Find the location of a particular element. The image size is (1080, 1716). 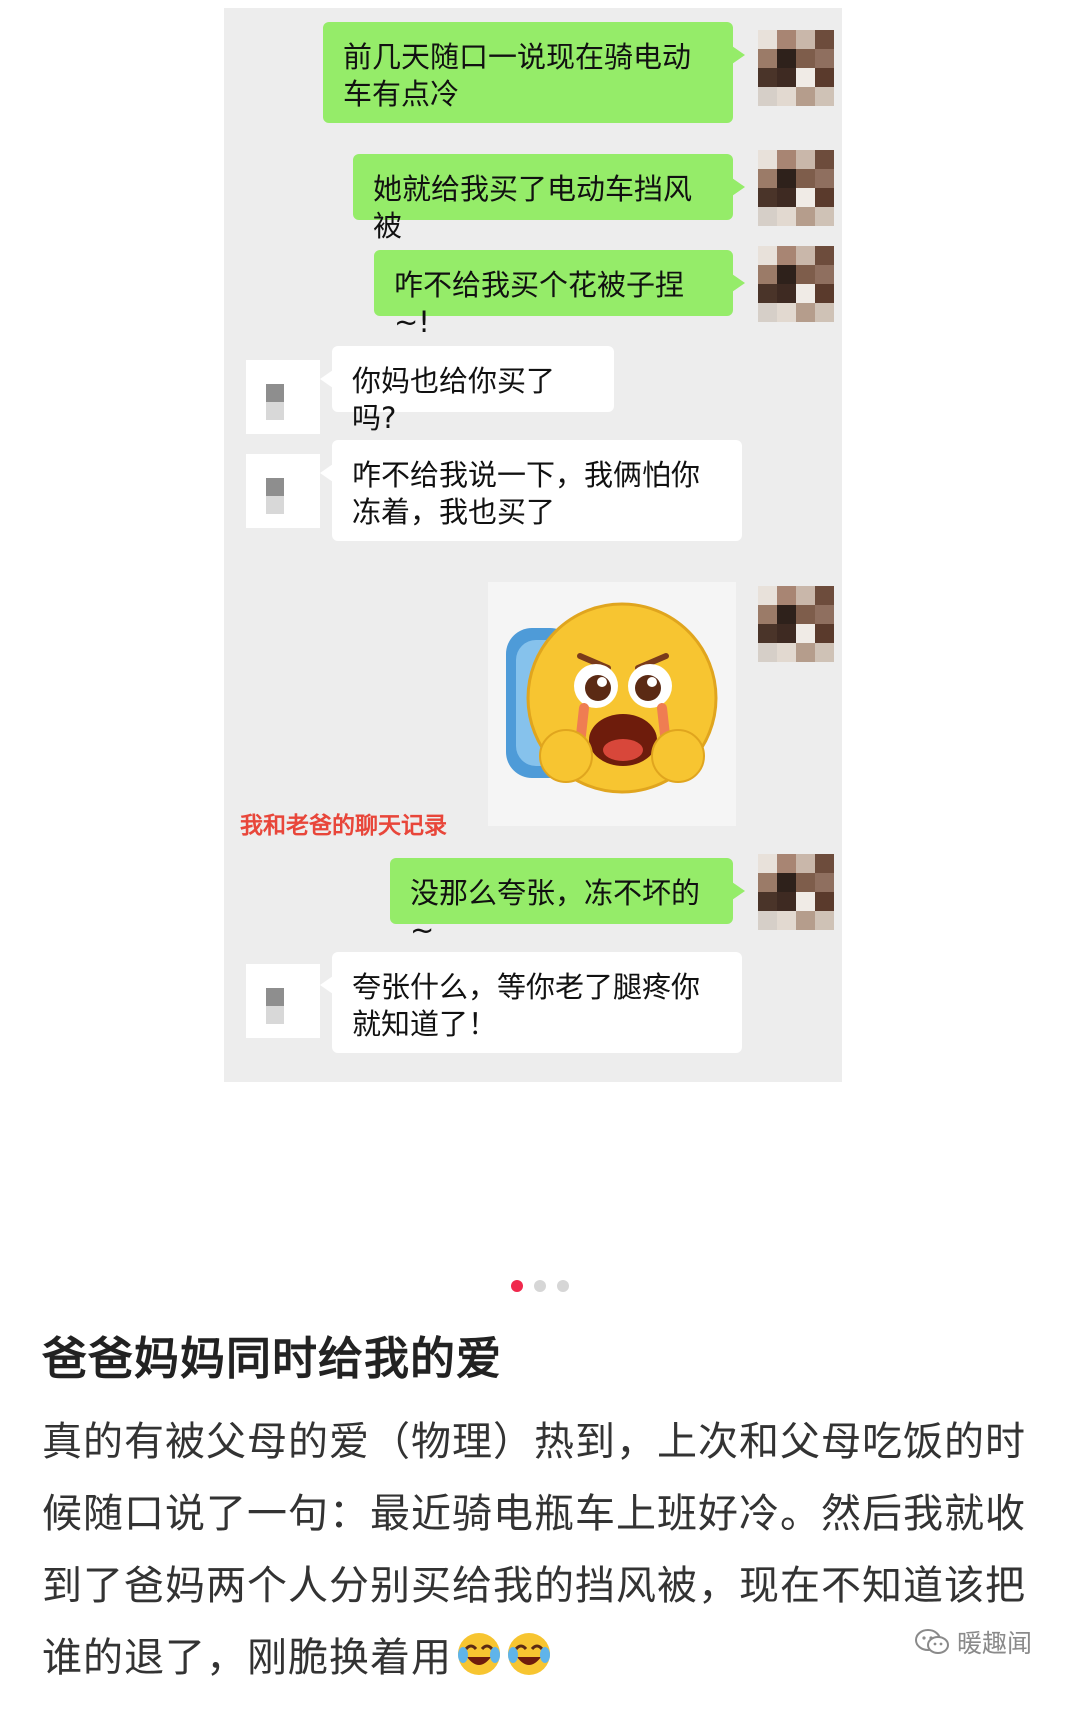

crying-emoji-sticker is located at coordinates (612, 704).